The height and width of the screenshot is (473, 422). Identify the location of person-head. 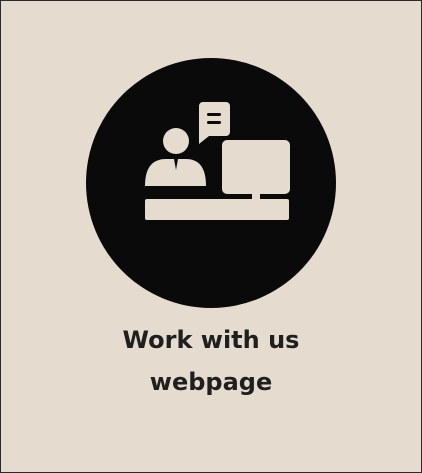
(176, 141).